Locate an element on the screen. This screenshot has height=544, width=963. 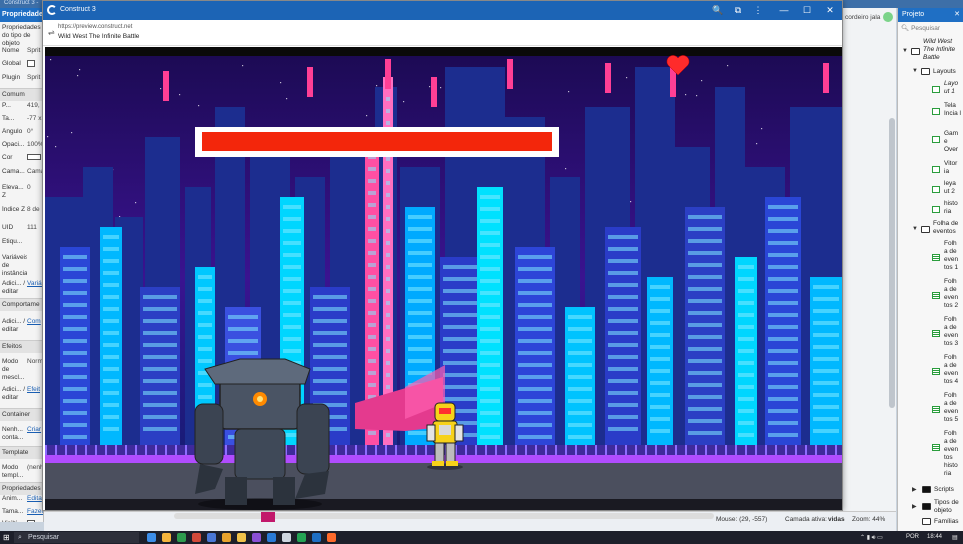
color-swatch is located at coordinates (34, 157).